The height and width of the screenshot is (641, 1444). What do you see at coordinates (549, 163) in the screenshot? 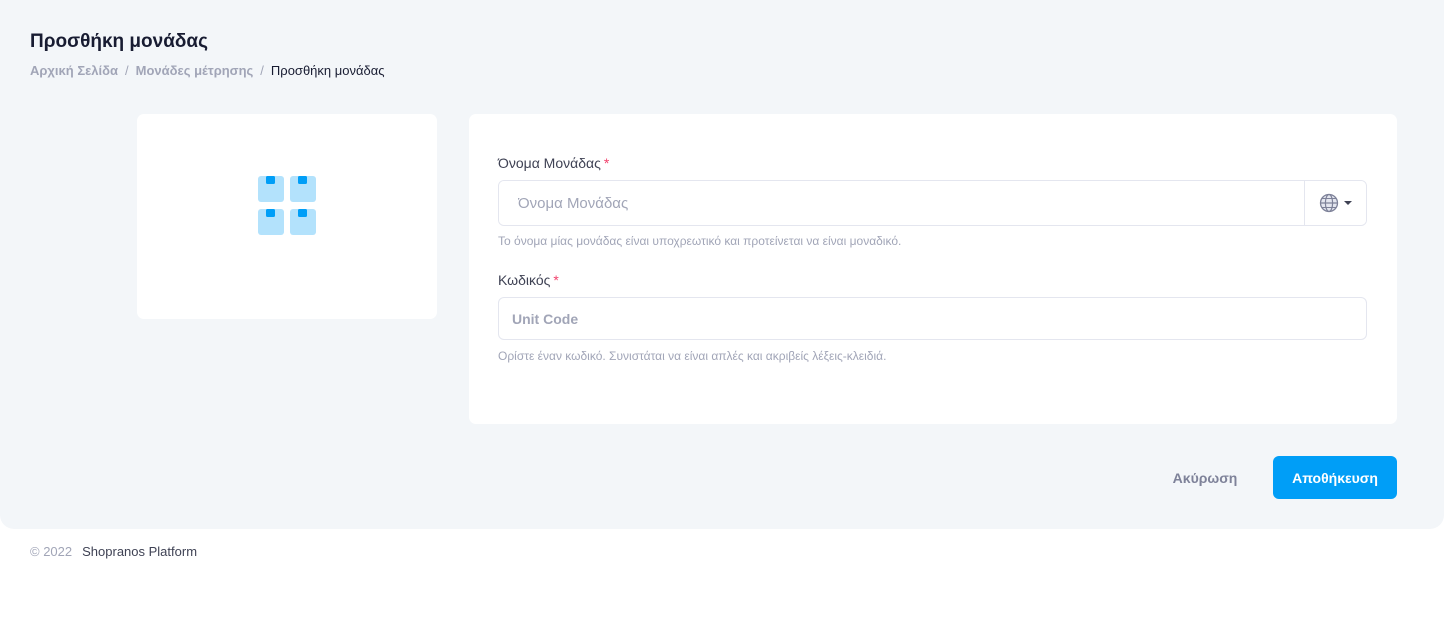
I see `unit-name-label-text: Όνομα Μονάδας` at bounding box center [549, 163].